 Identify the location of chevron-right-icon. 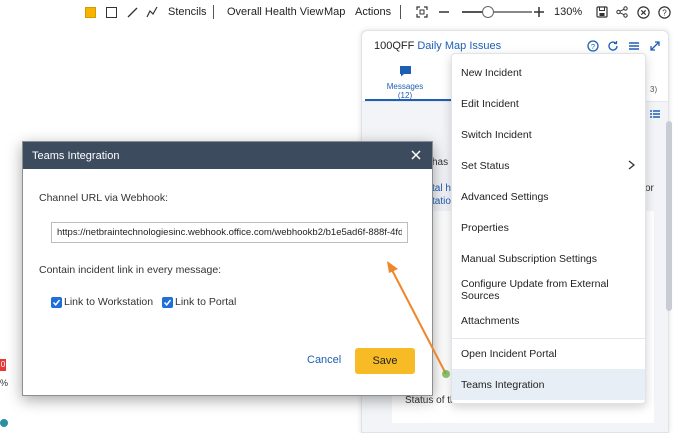
(632, 166).